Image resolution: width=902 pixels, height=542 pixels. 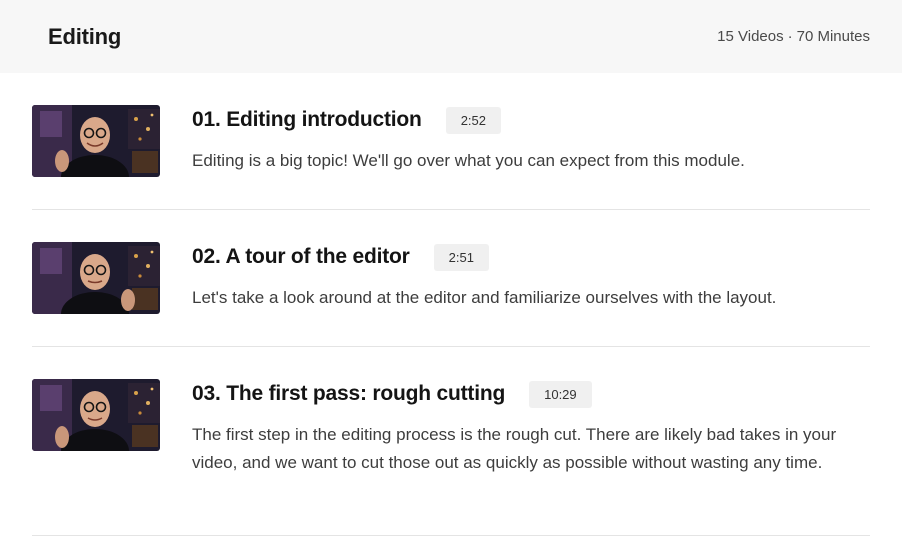 I want to click on lesson-title: 03. The first pass: rough cutting, so click(x=348, y=394).